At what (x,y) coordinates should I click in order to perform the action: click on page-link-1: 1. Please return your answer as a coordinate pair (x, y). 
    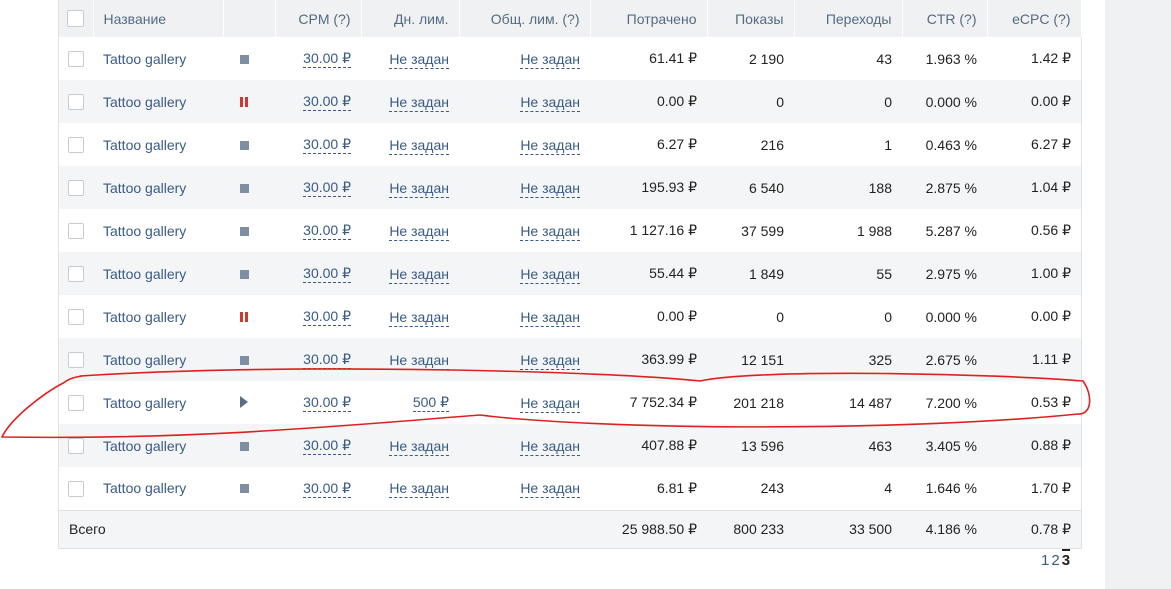
    Looking at the image, I should click on (1045, 560).